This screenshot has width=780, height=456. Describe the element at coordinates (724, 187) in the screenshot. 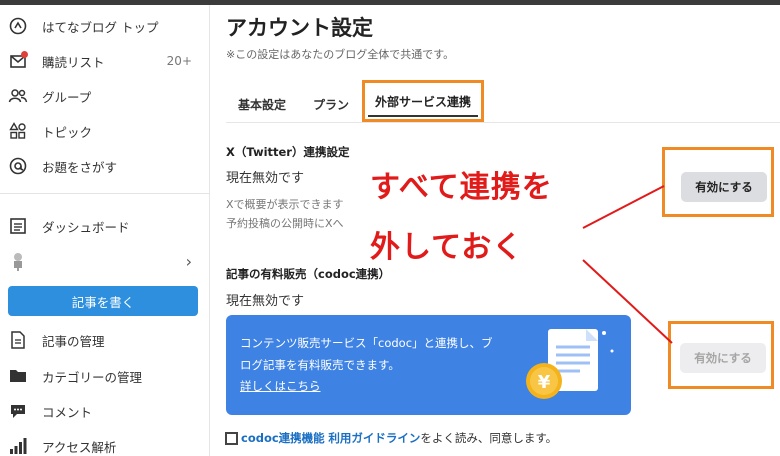

I see `twitter-enable-button: 有効にする` at that location.